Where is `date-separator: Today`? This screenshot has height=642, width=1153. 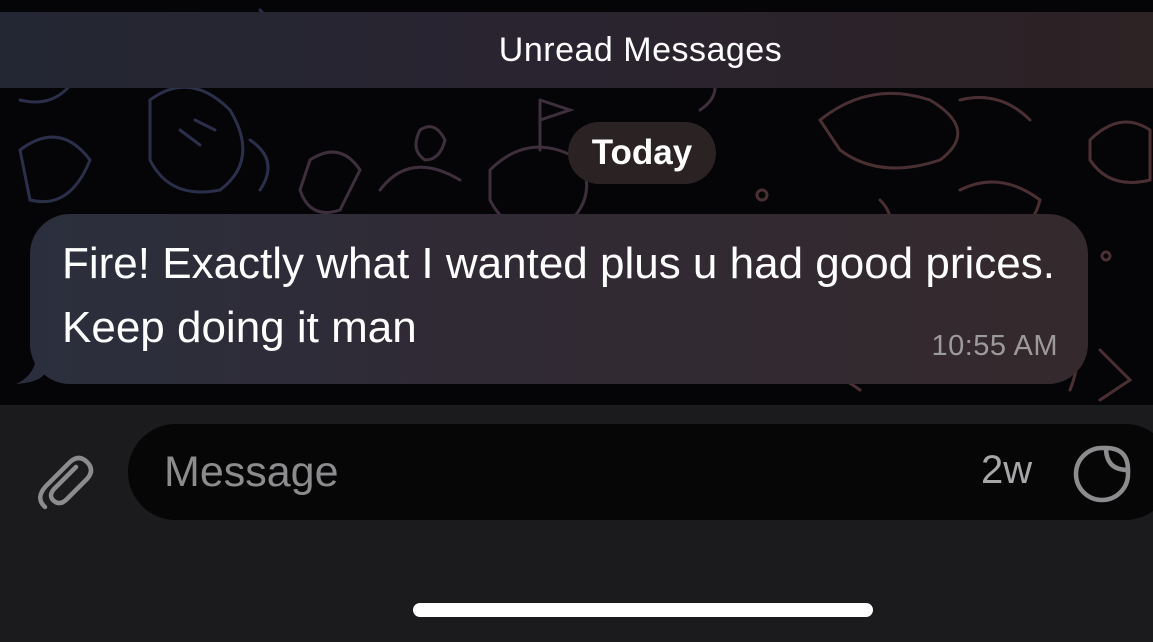 date-separator: Today is located at coordinates (642, 153).